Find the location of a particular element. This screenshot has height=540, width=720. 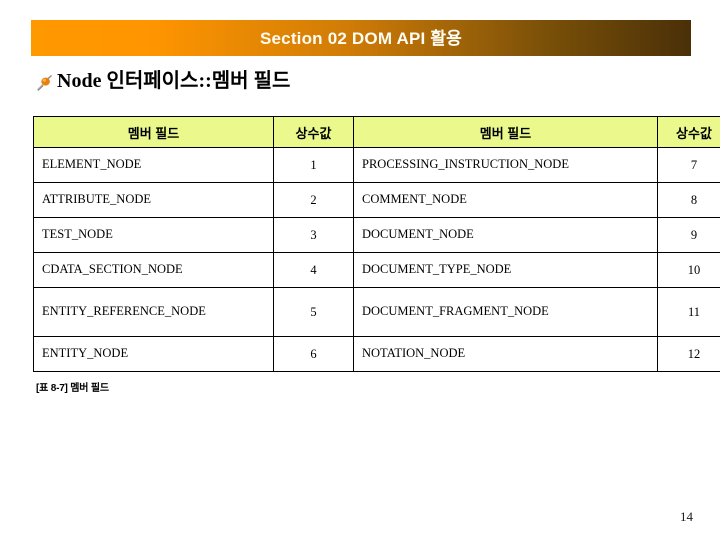

cell-value-2: 12 is located at coordinates (688, 354).